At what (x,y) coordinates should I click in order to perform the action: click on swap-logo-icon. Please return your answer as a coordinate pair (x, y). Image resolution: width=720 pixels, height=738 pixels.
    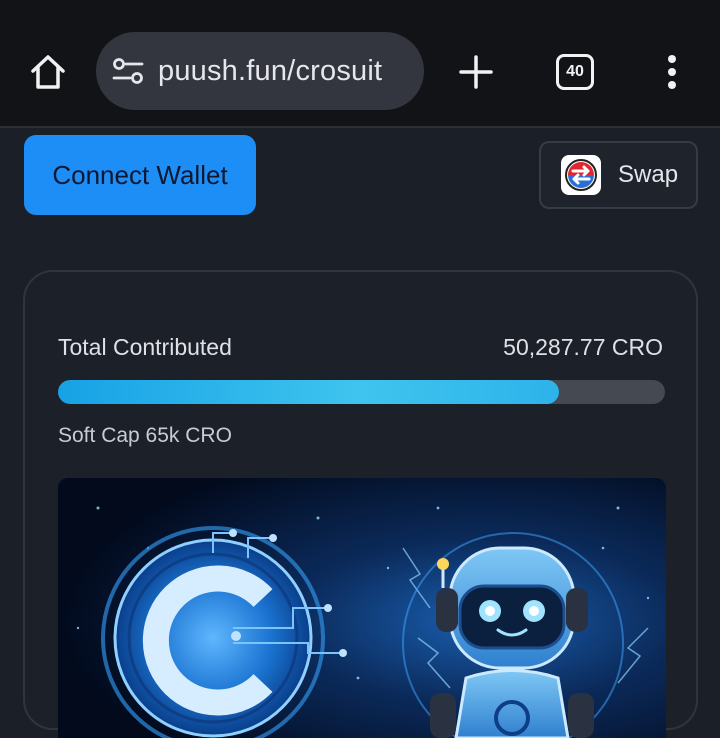
    Looking at the image, I should click on (581, 175).